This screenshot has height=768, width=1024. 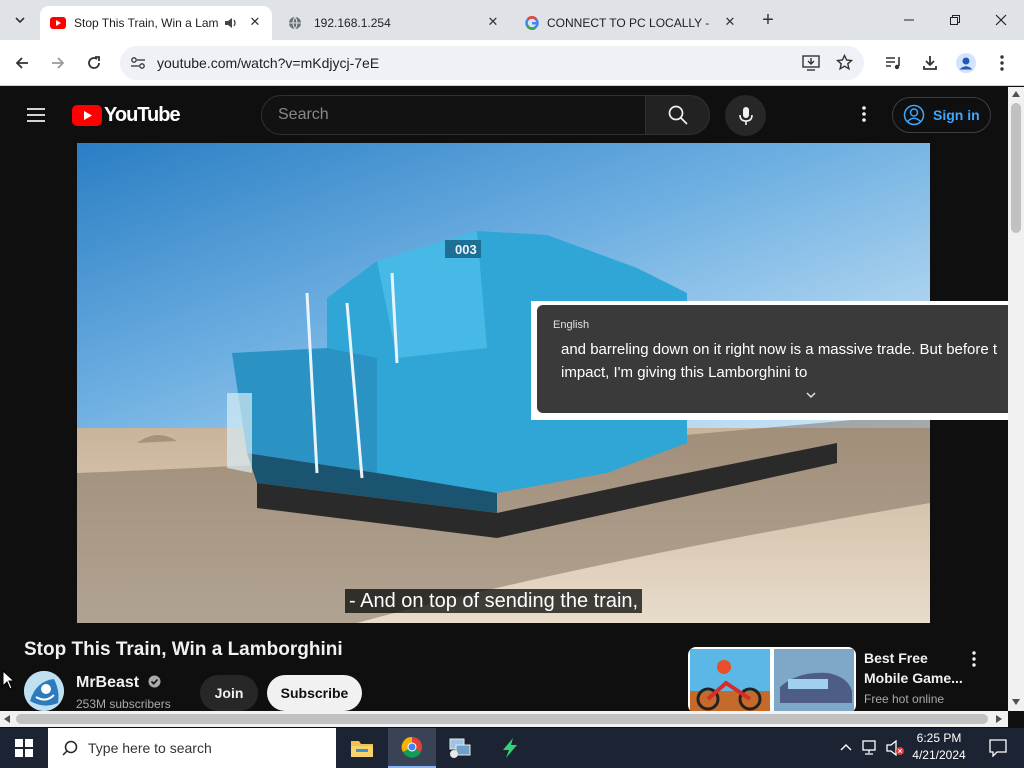 I want to click on audio-playing-icon, so click(x=231, y=23).